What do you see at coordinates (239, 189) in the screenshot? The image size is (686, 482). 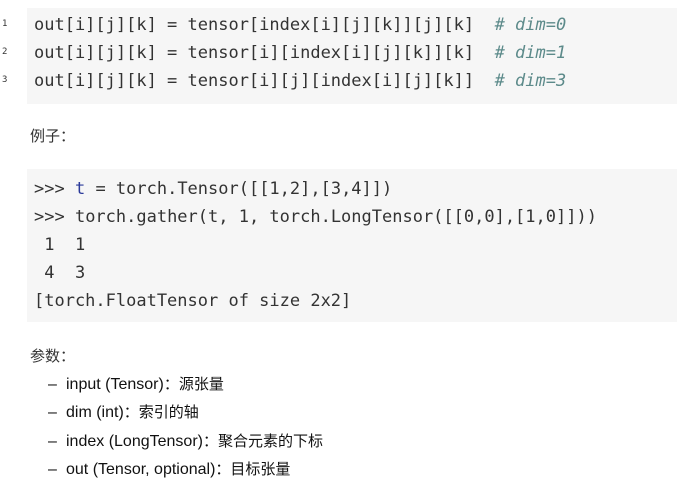 I see `code-text: = torch.Tensor([[1,2],[3,4]])` at bounding box center [239, 189].